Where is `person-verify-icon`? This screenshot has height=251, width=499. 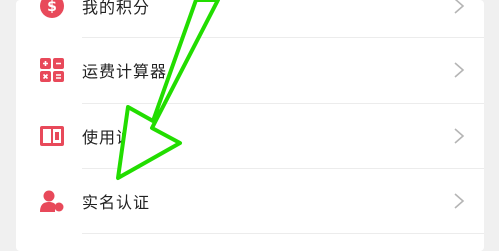
person-verify-icon is located at coordinates (52, 201).